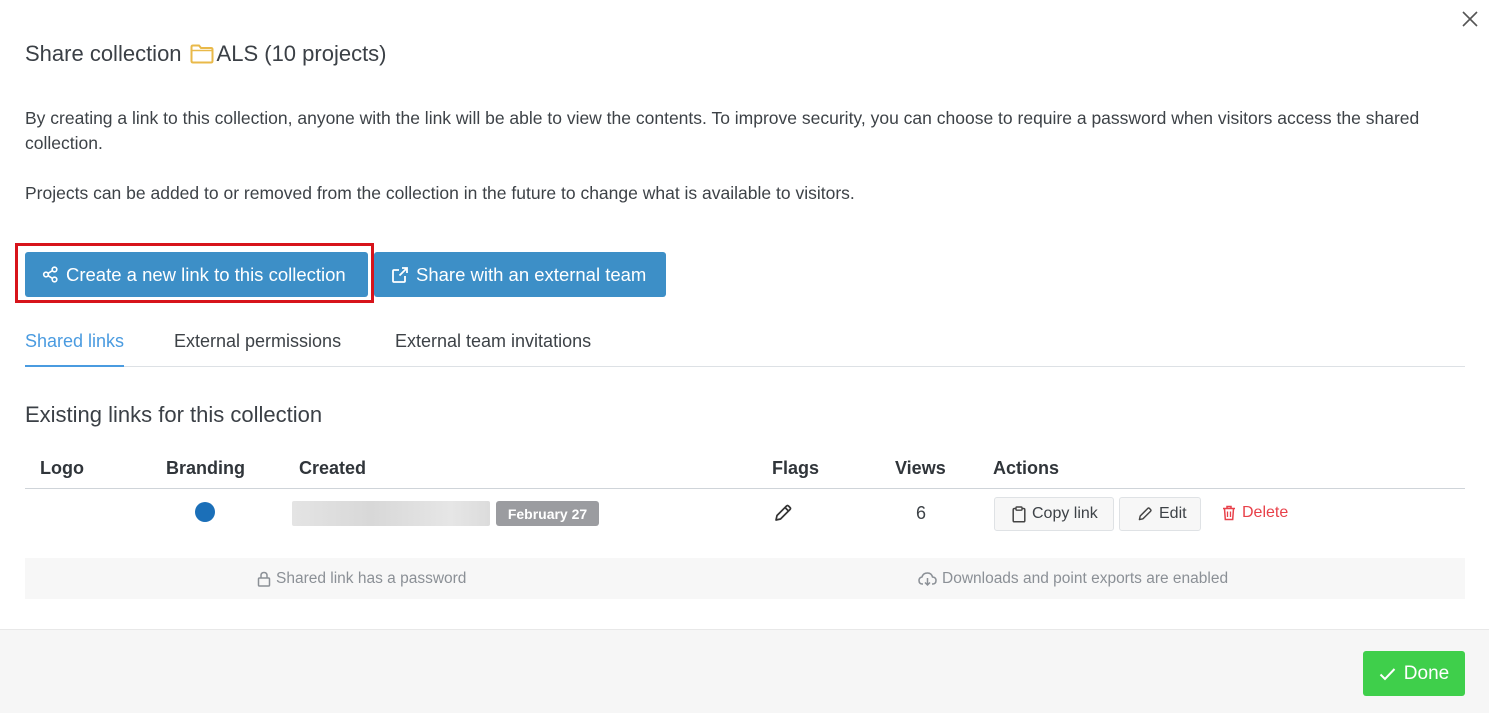  I want to click on clipboard-icon, so click(1019, 514).